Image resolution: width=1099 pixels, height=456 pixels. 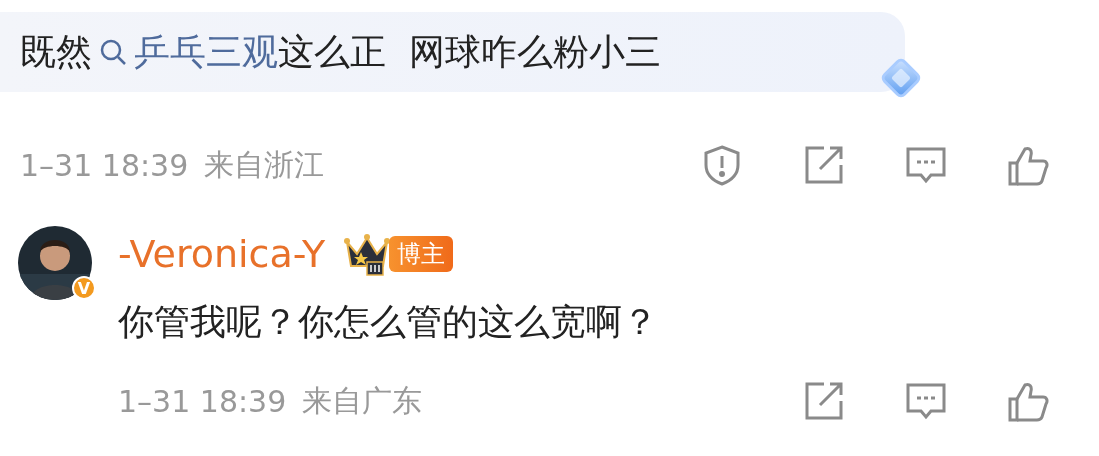 What do you see at coordinates (469, 51) in the screenshot?
I see `comment-text: 这么正 网球咋么粉小三` at bounding box center [469, 51].